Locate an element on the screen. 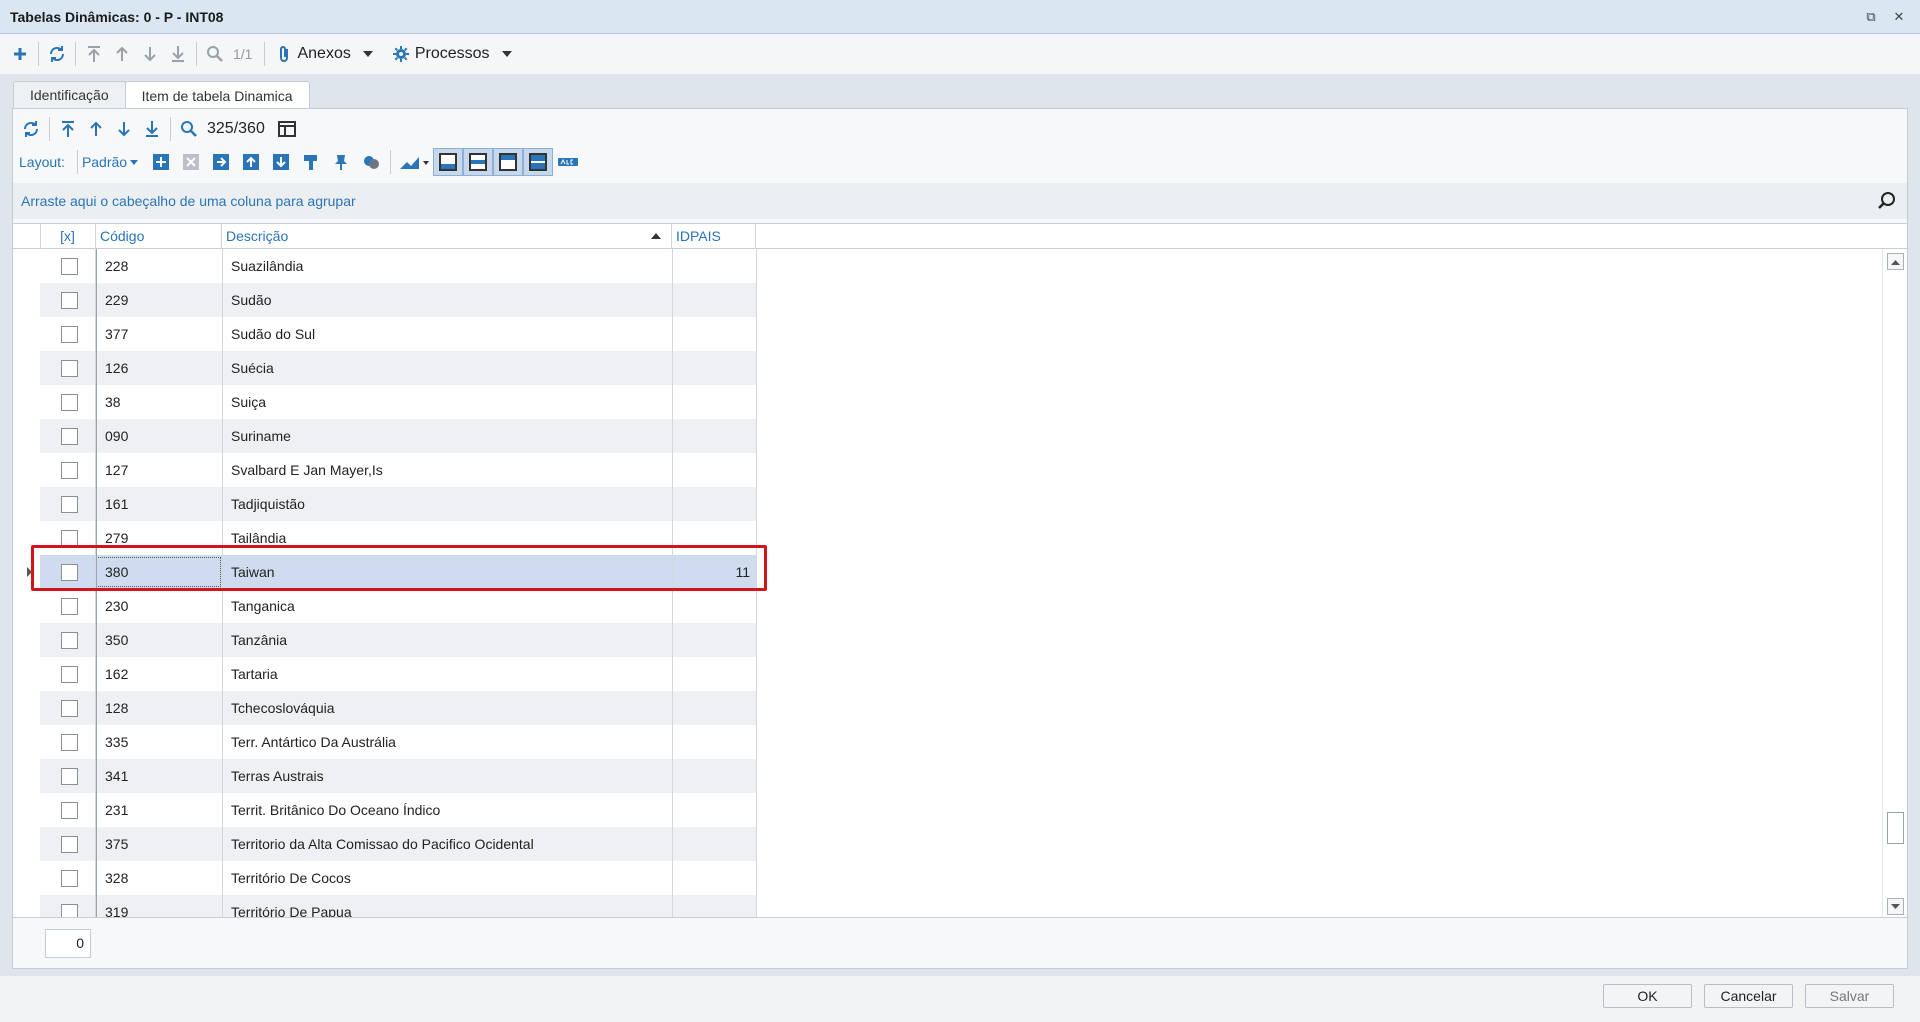 The image size is (1920, 1022). cell-description: Svalbard E Jan Mayer,Is is located at coordinates (307, 470).